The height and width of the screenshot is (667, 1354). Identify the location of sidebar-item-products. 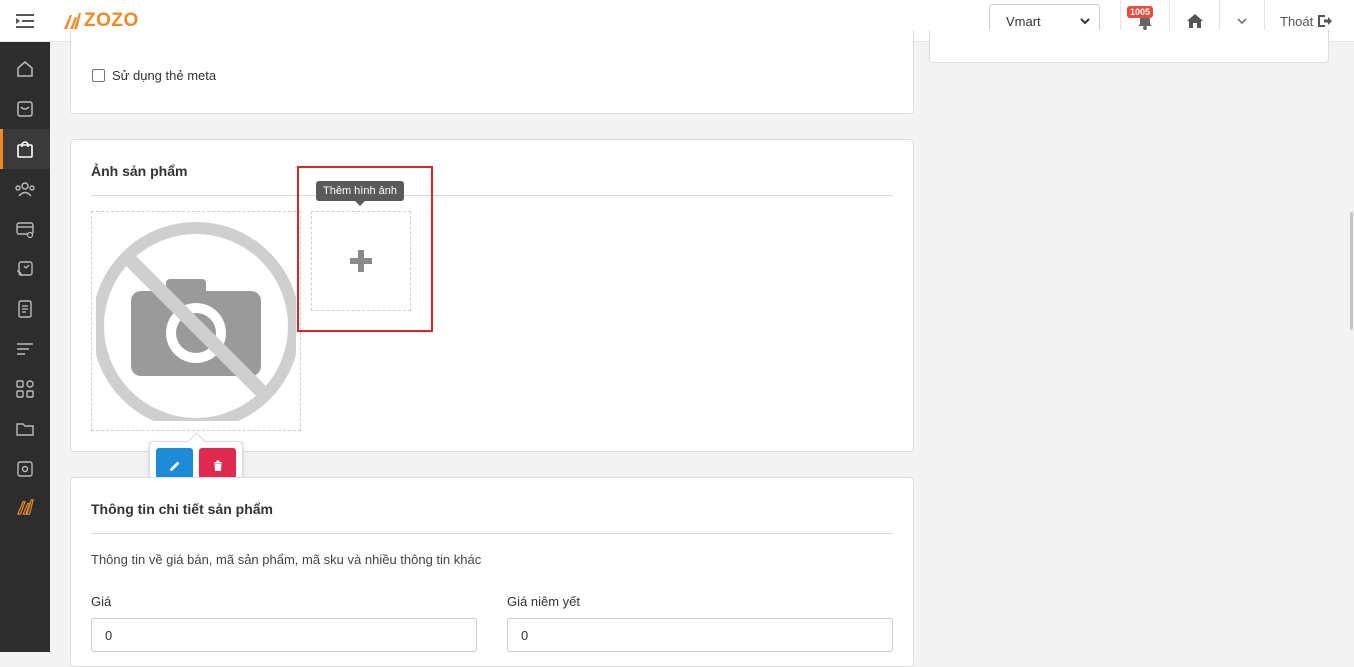
(25, 149).